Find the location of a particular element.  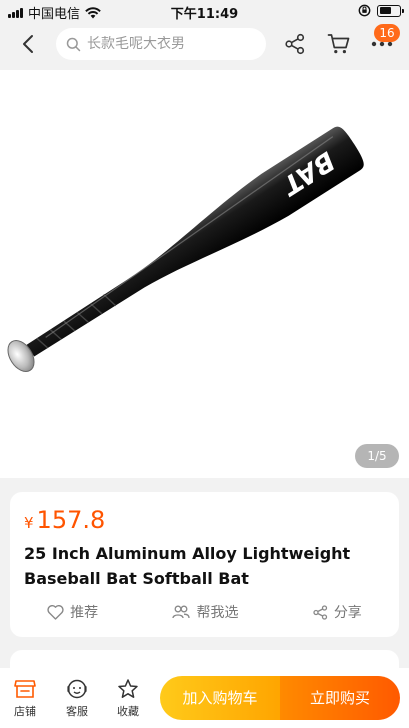

search-icon is located at coordinates (73, 44).